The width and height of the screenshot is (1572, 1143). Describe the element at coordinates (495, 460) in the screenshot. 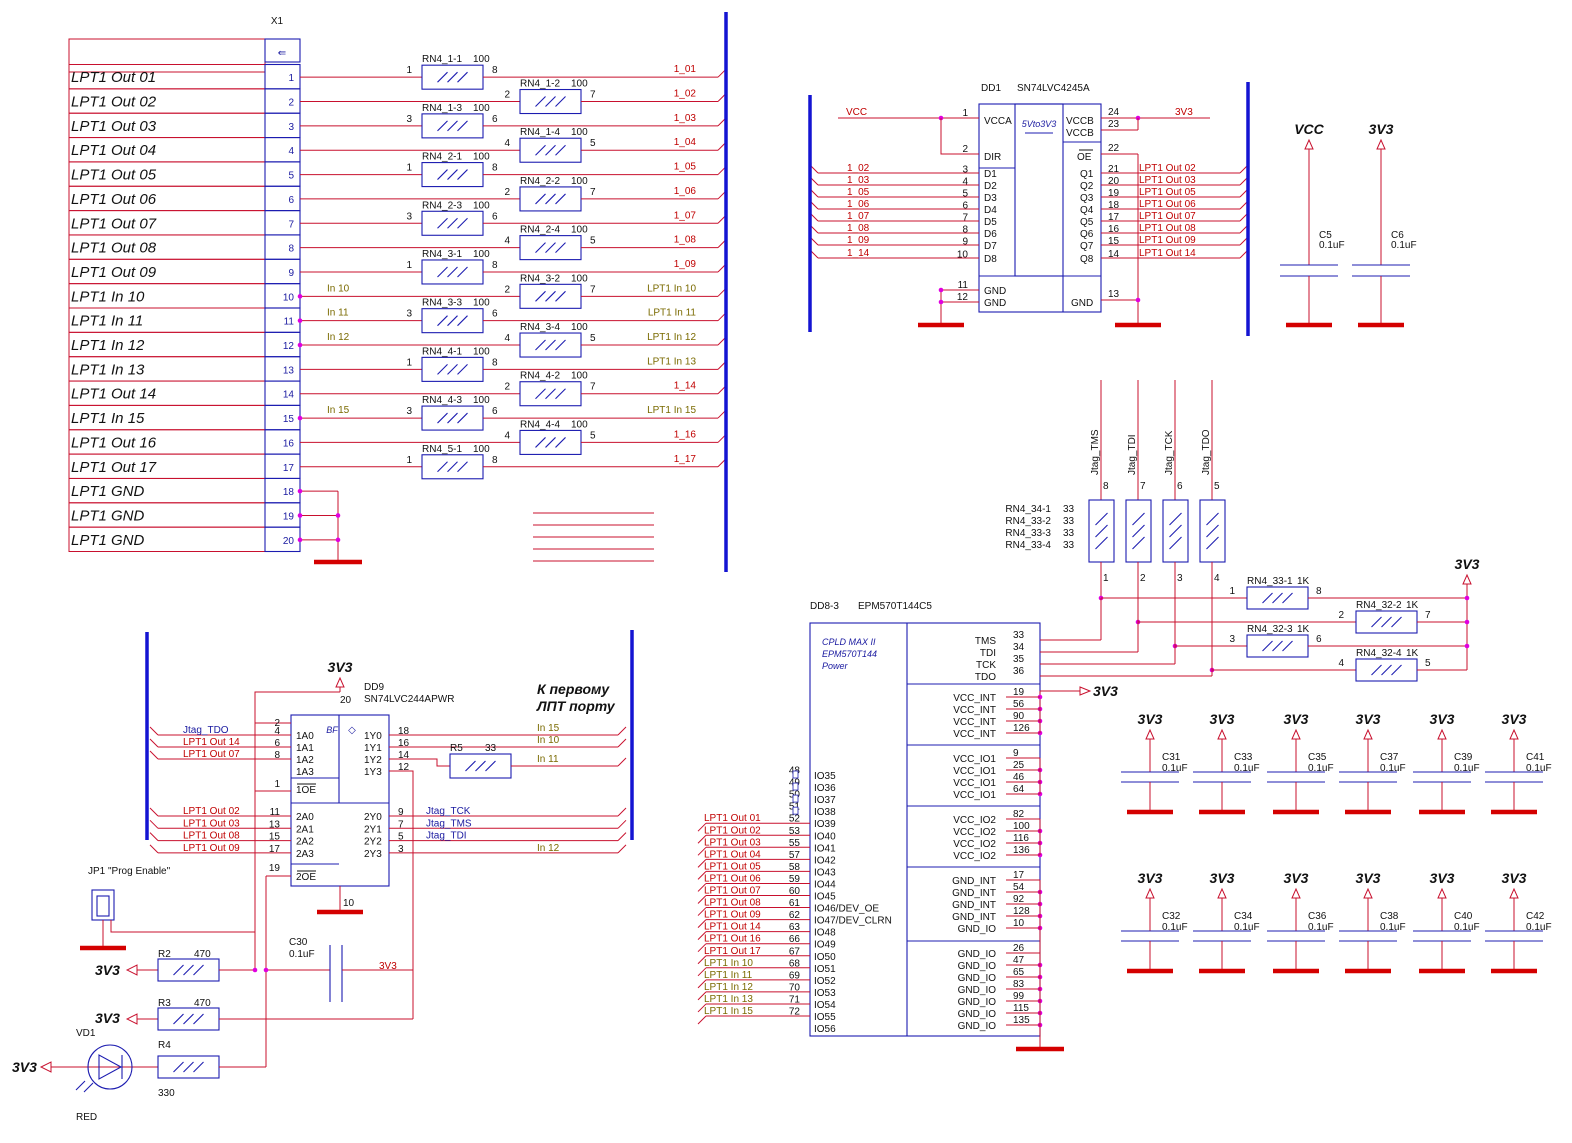

I see `pin-number: 8` at that location.